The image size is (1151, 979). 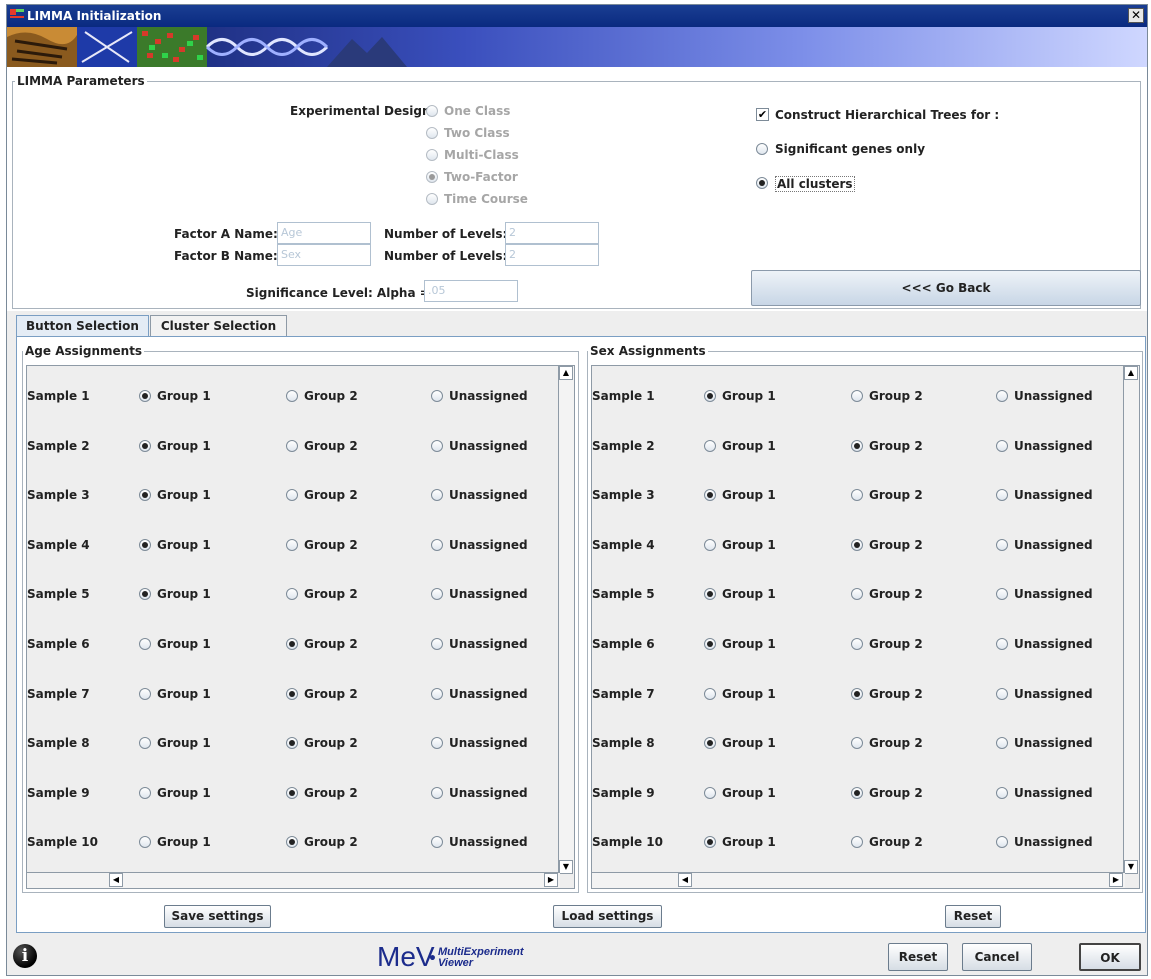 What do you see at coordinates (918, 957) in the screenshot?
I see `reset-button: Reset` at bounding box center [918, 957].